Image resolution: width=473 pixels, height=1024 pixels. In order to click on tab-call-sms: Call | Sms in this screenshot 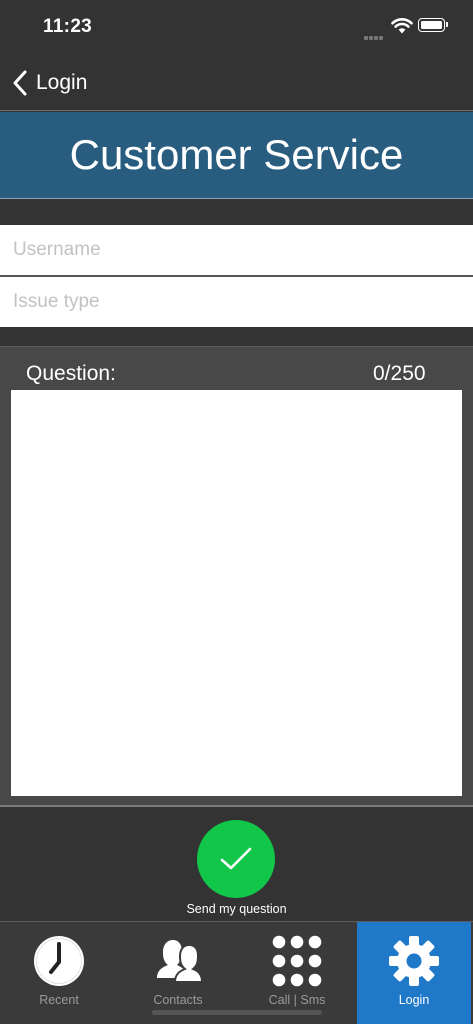, I will do `click(297, 973)`.